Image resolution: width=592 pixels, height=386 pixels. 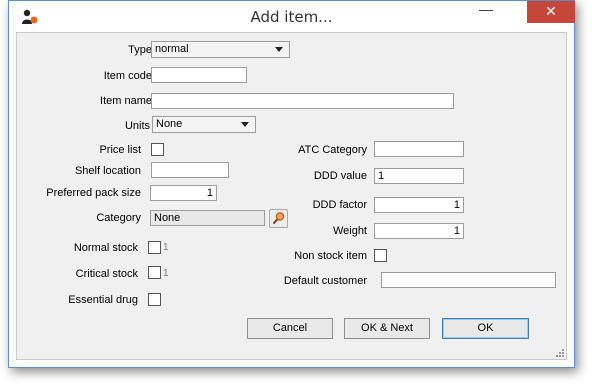 What do you see at coordinates (485, 328) in the screenshot?
I see `ok-button: OK` at bounding box center [485, 328].